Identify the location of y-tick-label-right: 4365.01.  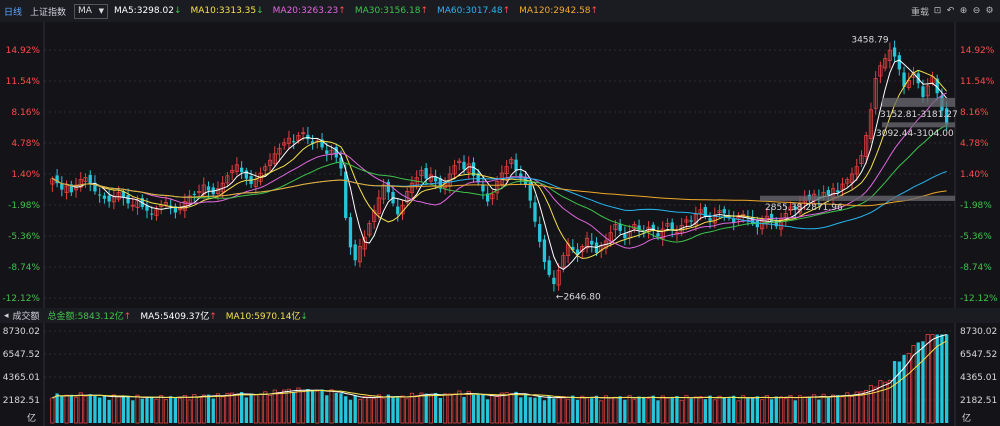
(978, 378).